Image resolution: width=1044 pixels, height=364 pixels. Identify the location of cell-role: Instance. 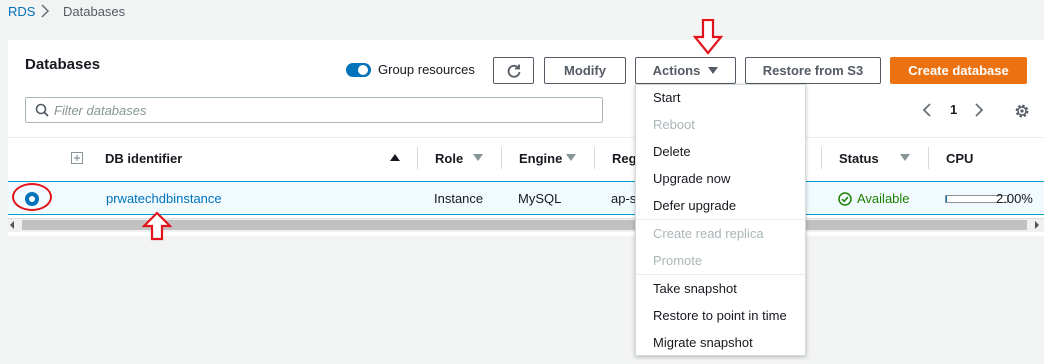
(459, 198).